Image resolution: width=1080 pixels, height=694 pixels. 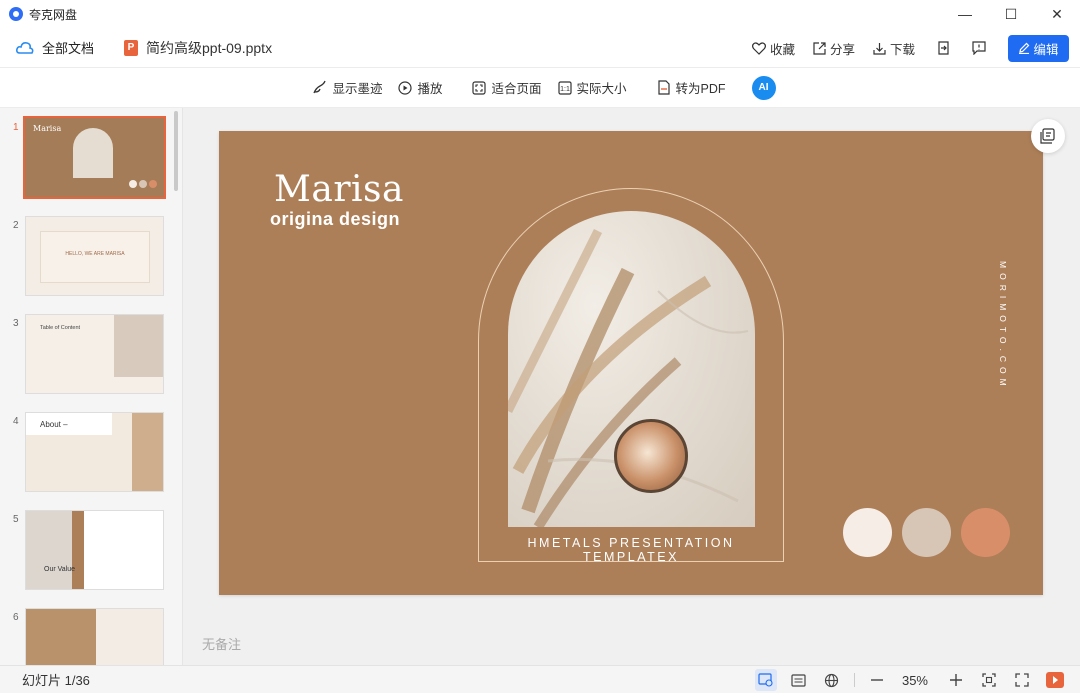 What do you see at coordinates (1003, 326) in the screenshot?
I see `slide-vertical-text: MORIMOTO.COM` at bounding box center [1003, 326].